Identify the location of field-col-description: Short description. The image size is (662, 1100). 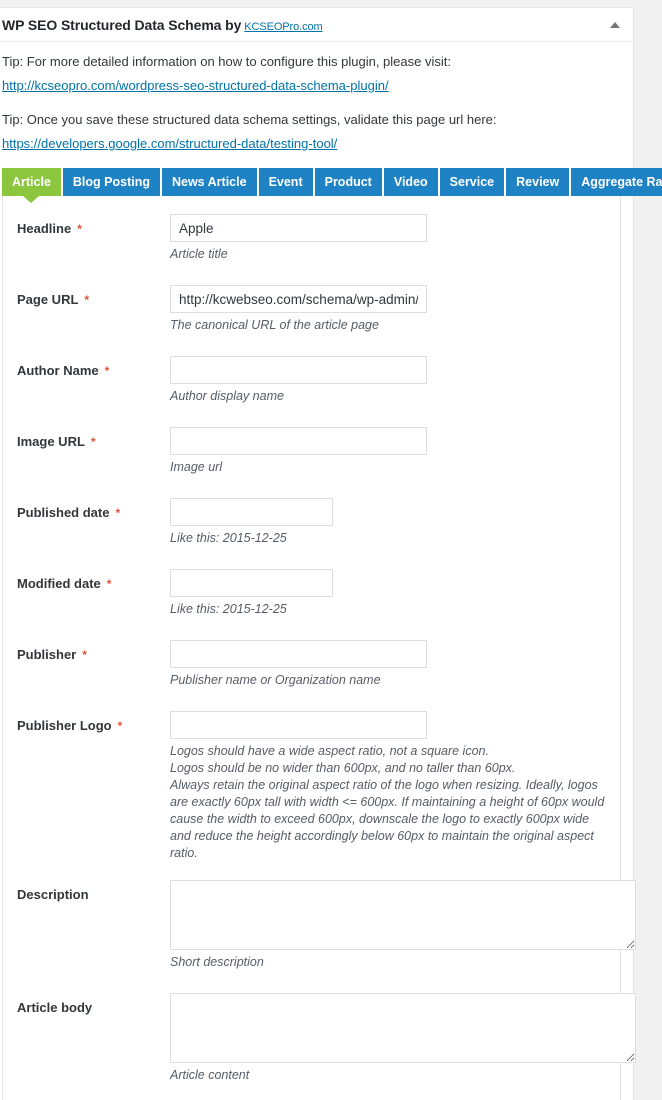
(403, 936).